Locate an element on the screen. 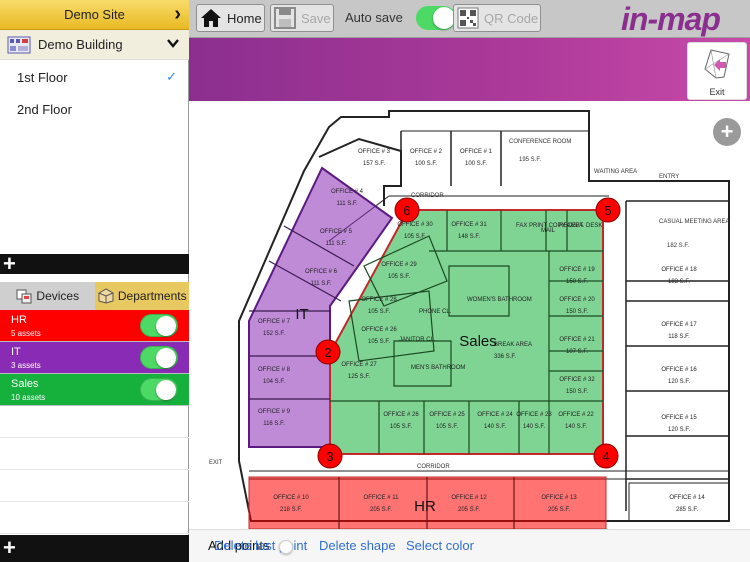 The height and width of the screenshot is (562, 750). office-name: OFFICE # 6 is located at coordinates (321, 272).